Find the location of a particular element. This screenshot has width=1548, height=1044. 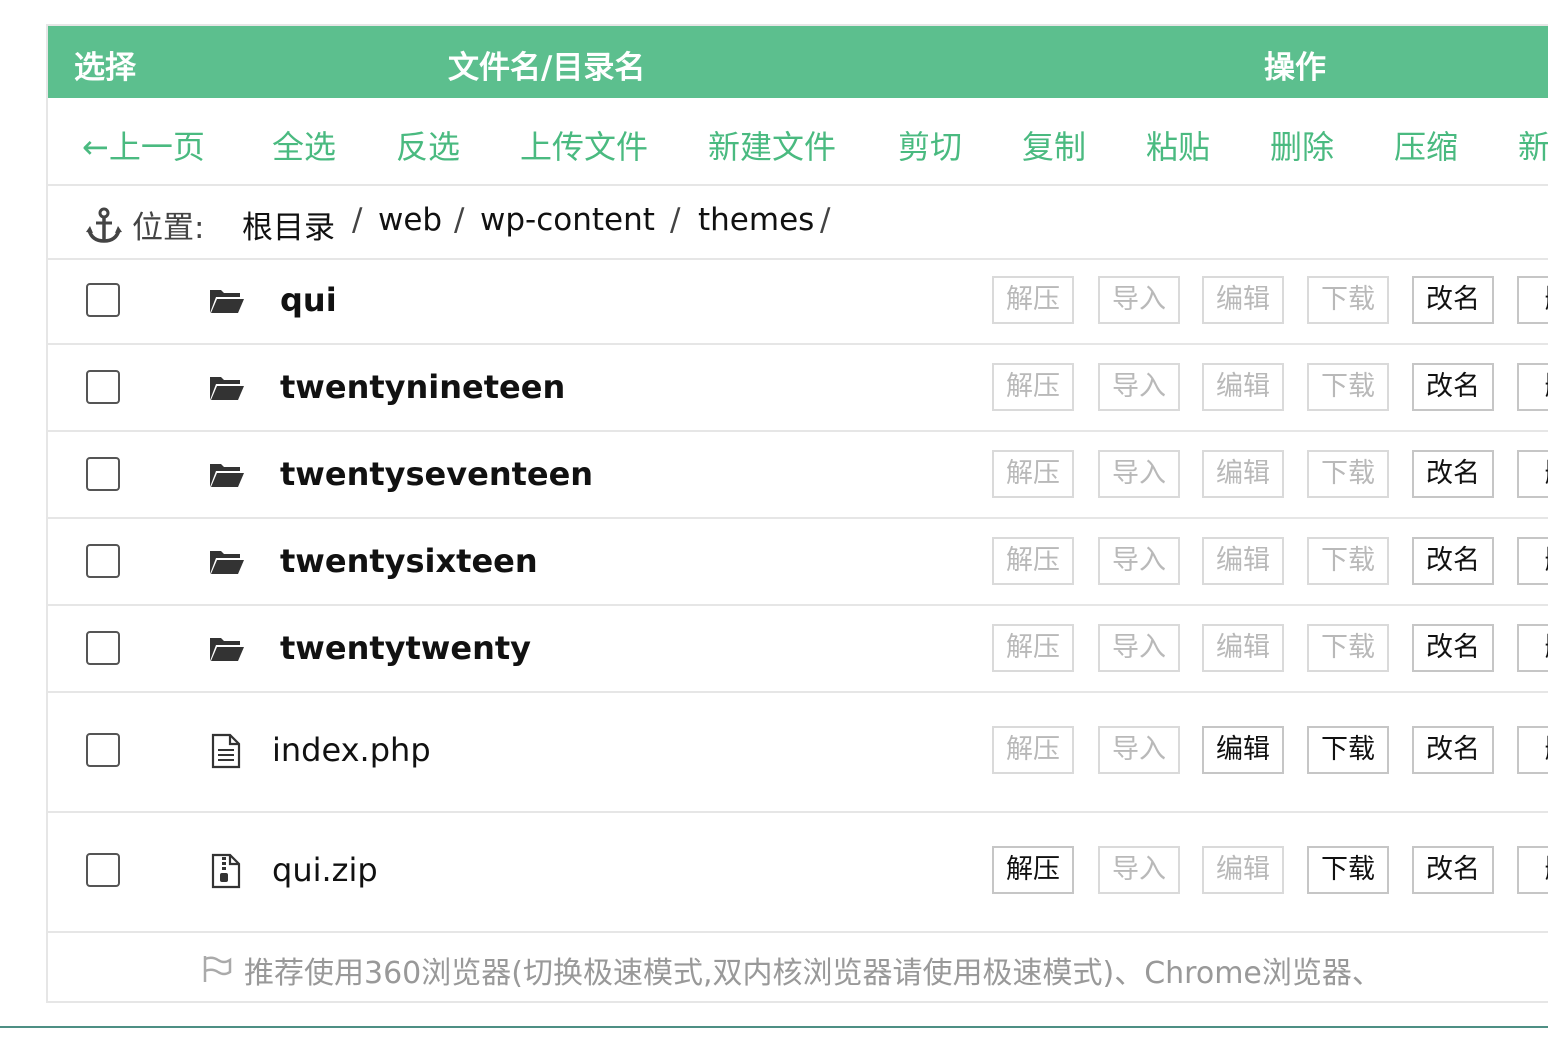

file-text-icon is located at coordinates (226, 751).